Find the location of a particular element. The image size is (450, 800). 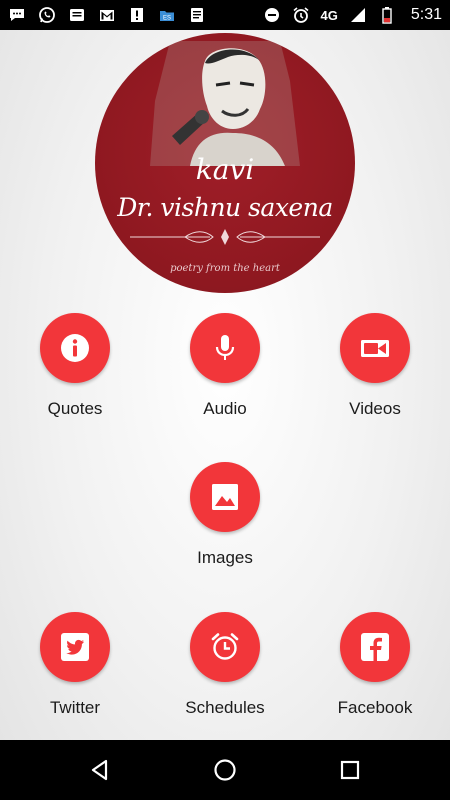

schedules-label: Schedules is located at coordinates (225, 707).